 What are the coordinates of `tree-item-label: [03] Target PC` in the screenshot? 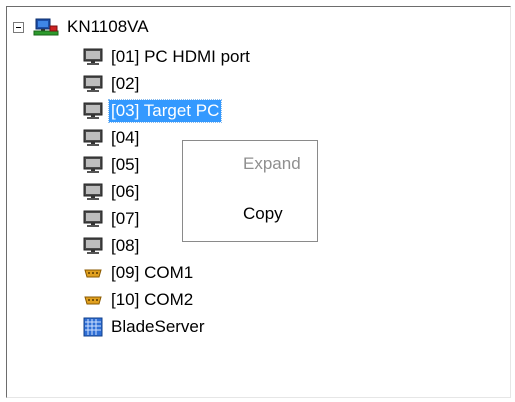 It's located at (165, 111).